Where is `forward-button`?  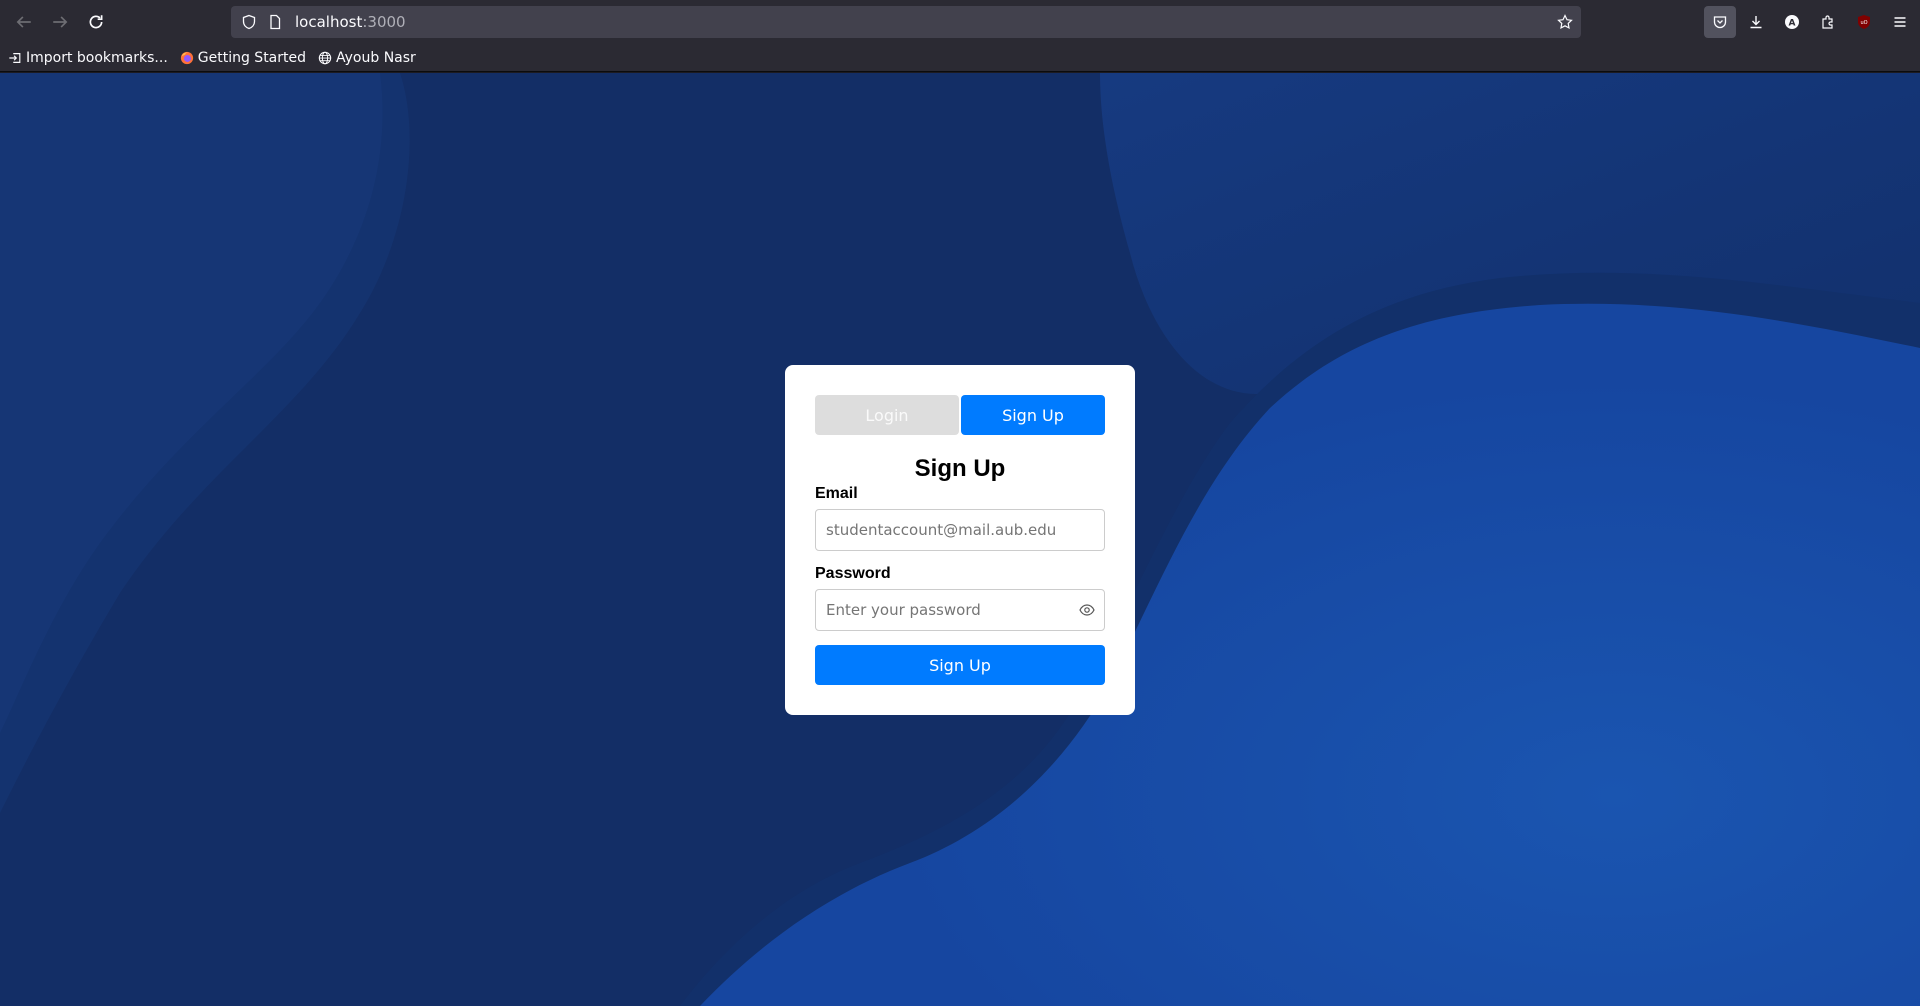 forward-button is located at coordinates (60, 22).